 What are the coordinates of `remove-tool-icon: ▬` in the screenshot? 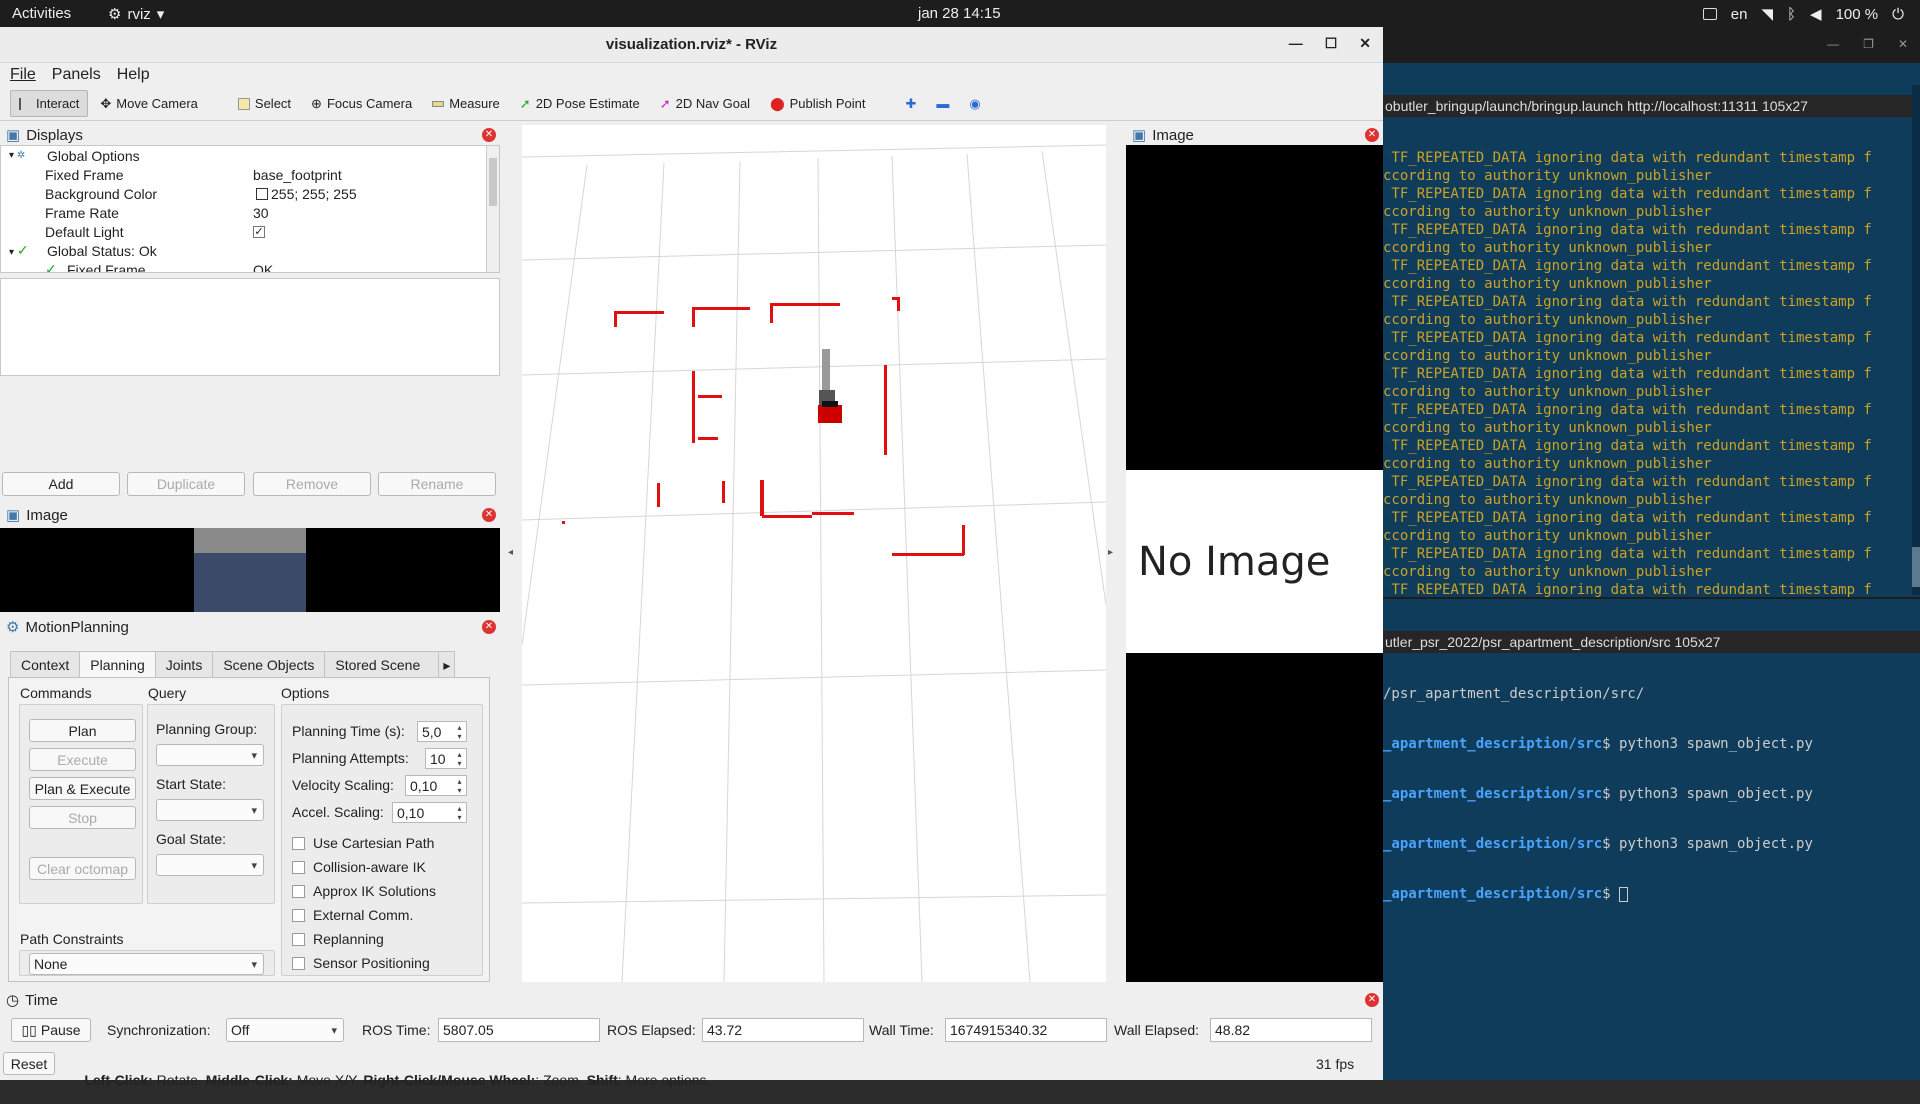 It's located at (942, 103).